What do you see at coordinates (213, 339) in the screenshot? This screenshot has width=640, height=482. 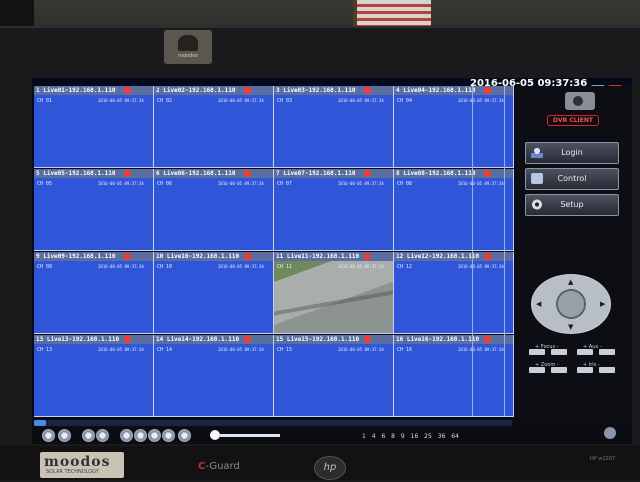 I see `camera-title: 14 Live14-192.168.1.110` at bounding box center [213, 339].